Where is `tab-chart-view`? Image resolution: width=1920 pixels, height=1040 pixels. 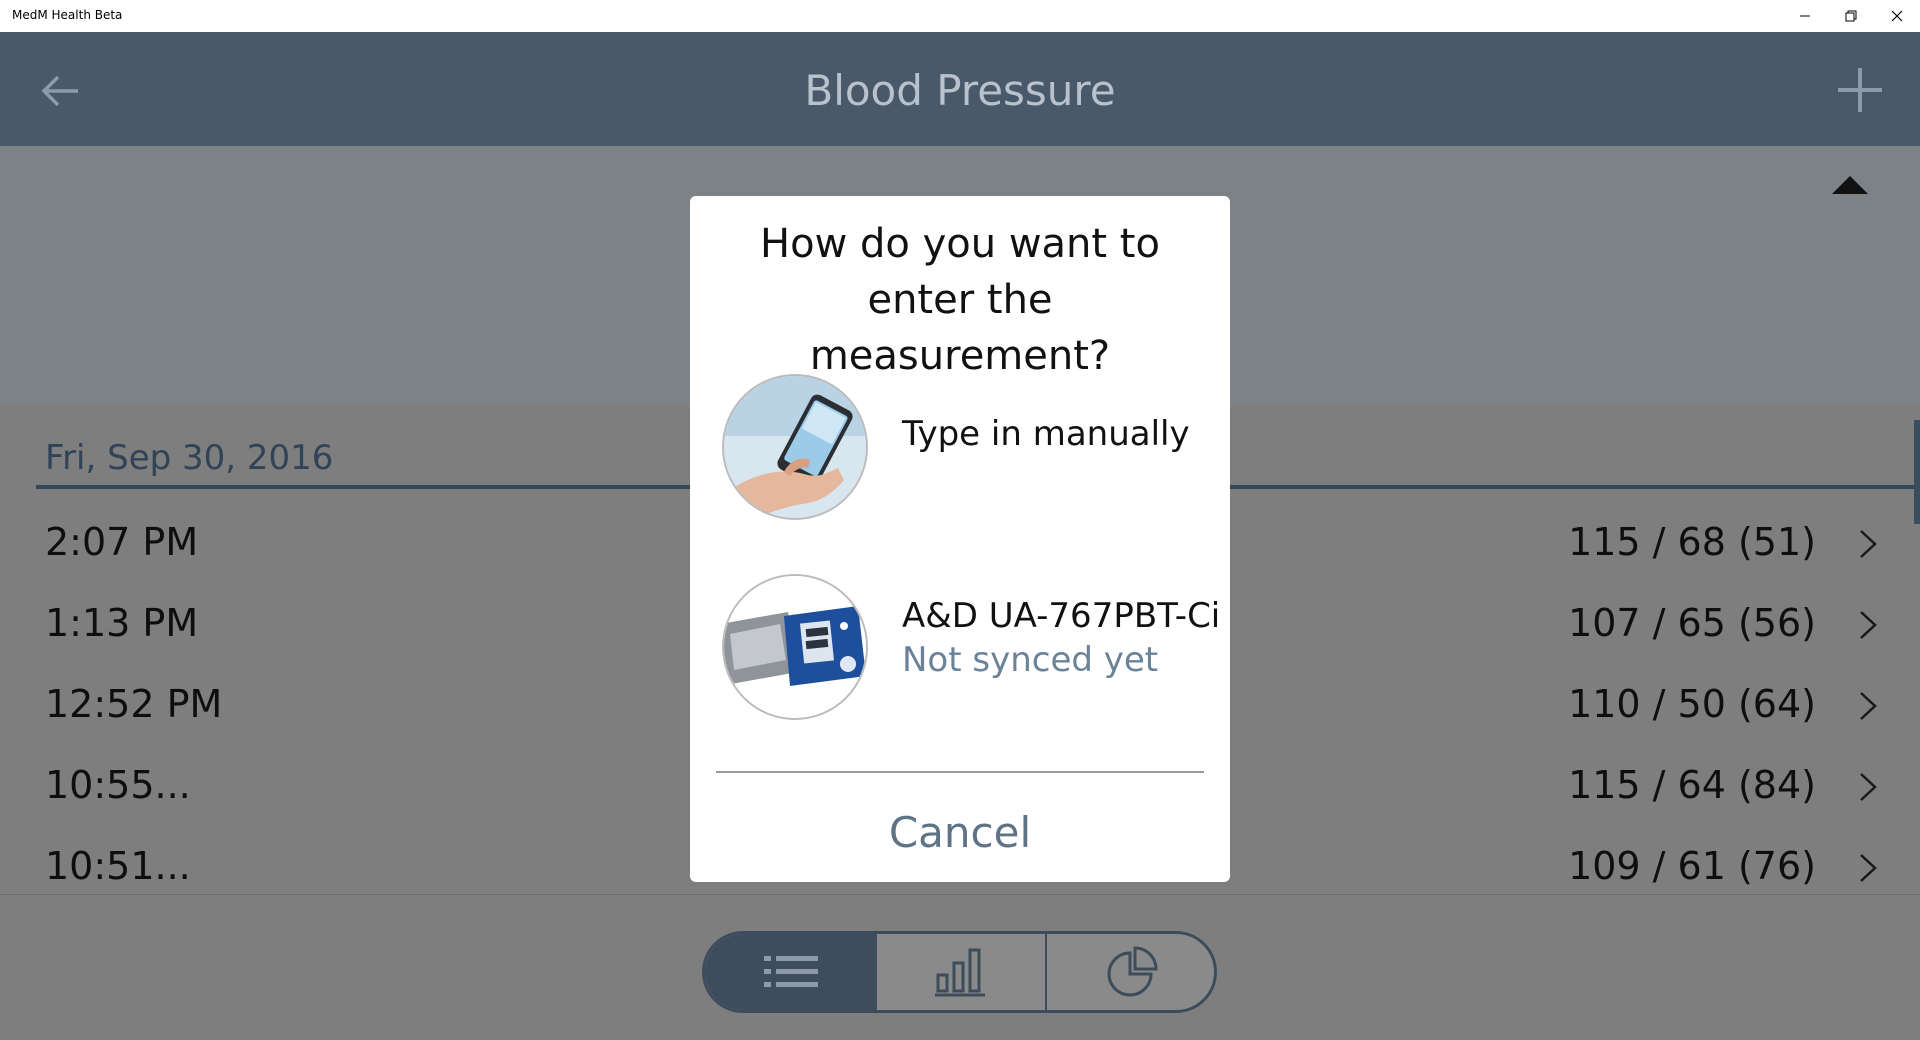
tab-chart-view is located at coordinates (962, 972).